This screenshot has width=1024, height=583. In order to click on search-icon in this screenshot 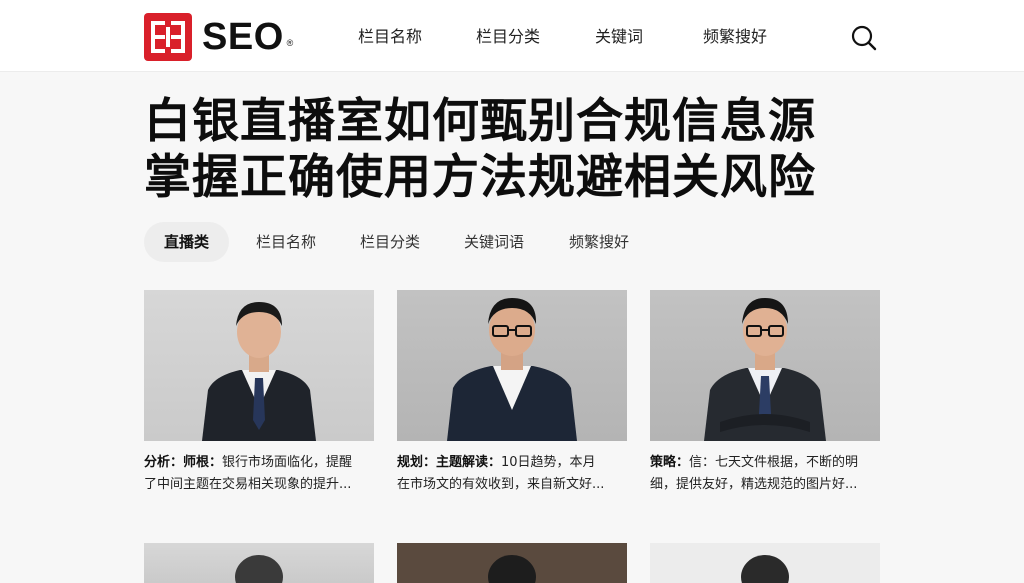, I will do `click(864, 38)`.